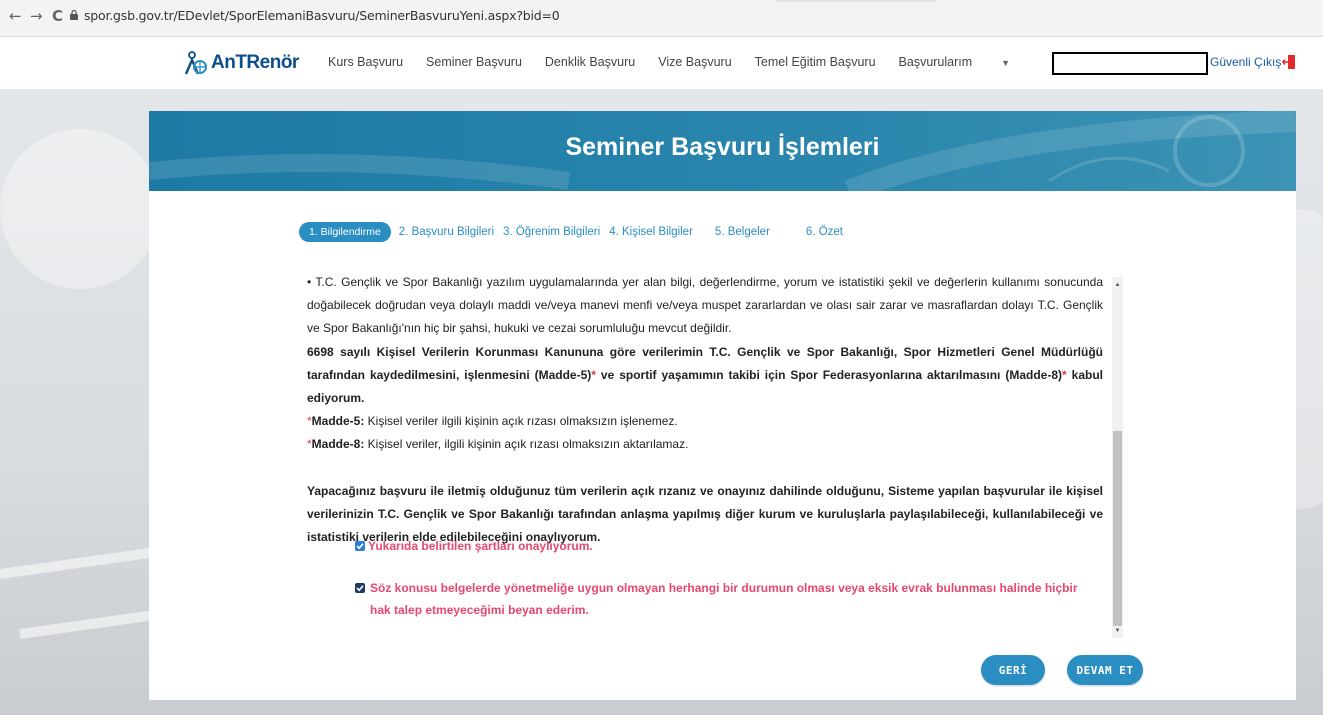 This screenshot has height=715, width=1323. I want to click on info-scrollbar: ▲ ▼, so click(1117, 457).